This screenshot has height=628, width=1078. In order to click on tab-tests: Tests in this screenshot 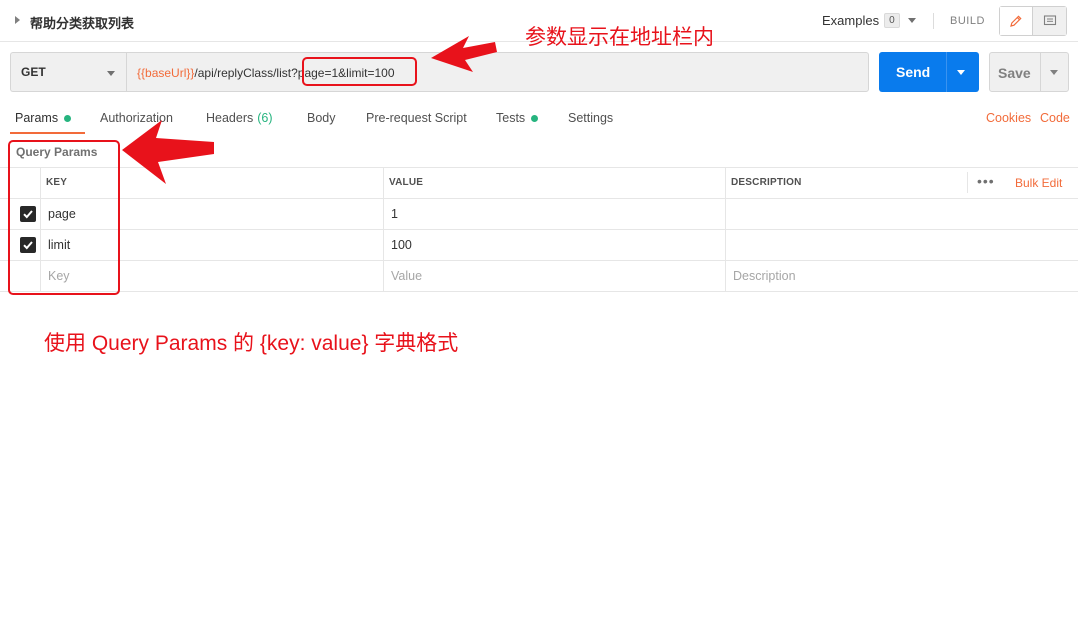, I will do `click(517, 118)`.